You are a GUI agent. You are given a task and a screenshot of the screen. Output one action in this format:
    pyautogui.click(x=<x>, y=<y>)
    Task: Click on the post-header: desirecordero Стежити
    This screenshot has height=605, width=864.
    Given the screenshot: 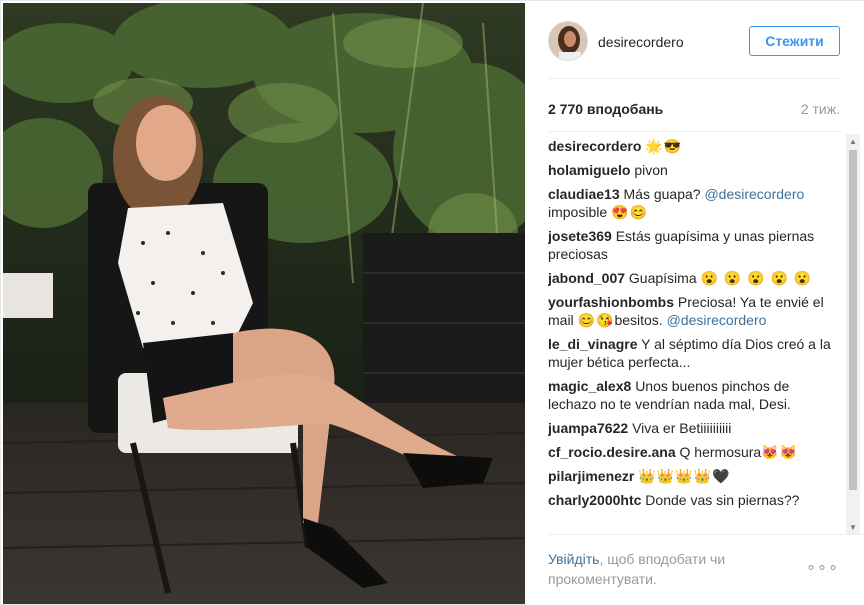 What is the action you would take?
    pyautogui.click(x=694, y=47)
    